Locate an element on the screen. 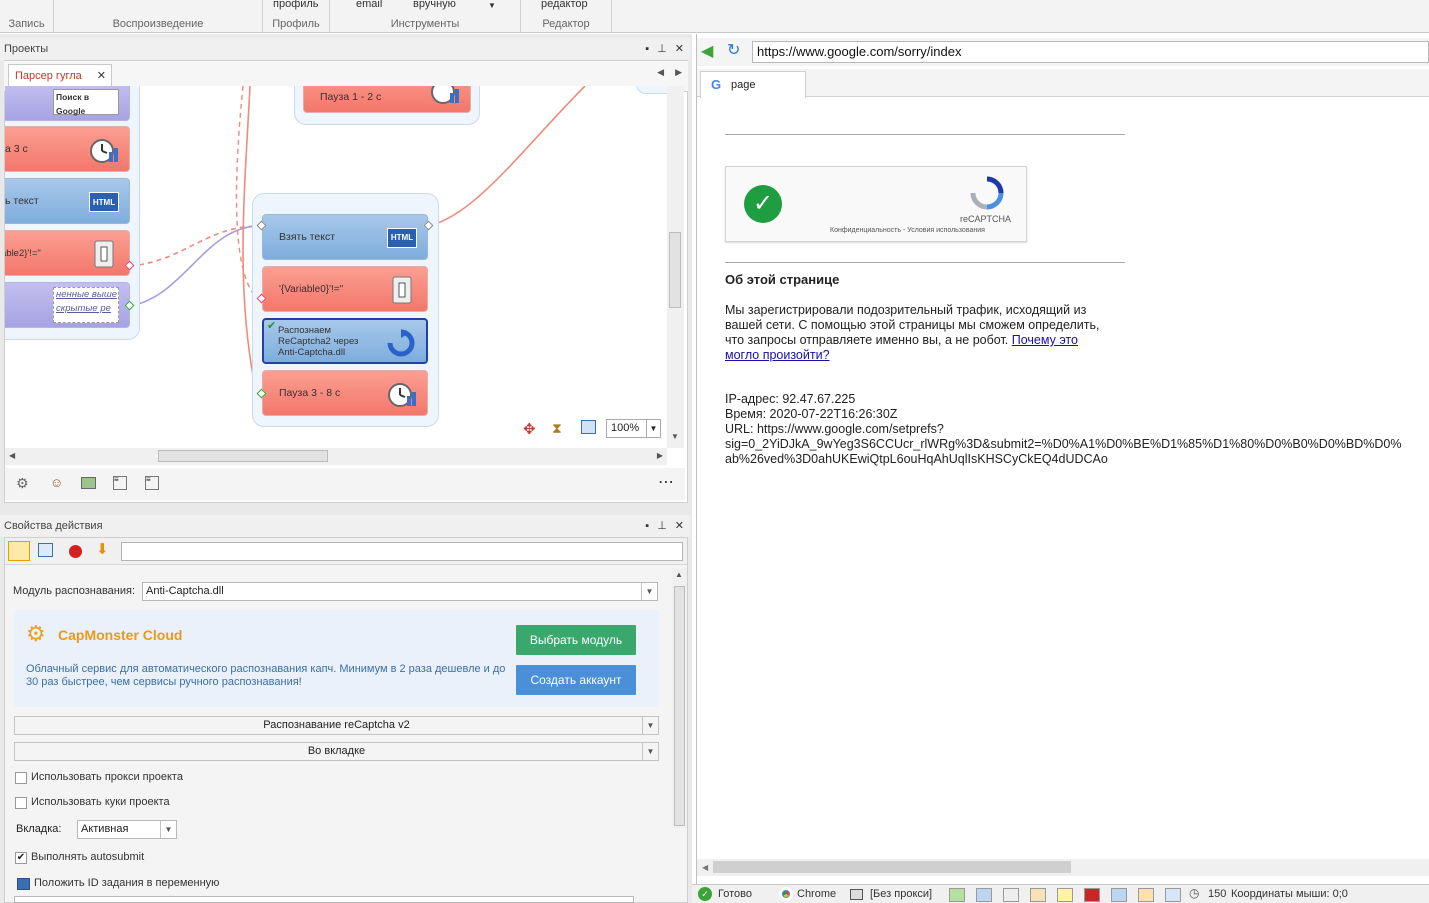  props-vertical-scrollbar: ▲ is located at coordinates (679, 698).